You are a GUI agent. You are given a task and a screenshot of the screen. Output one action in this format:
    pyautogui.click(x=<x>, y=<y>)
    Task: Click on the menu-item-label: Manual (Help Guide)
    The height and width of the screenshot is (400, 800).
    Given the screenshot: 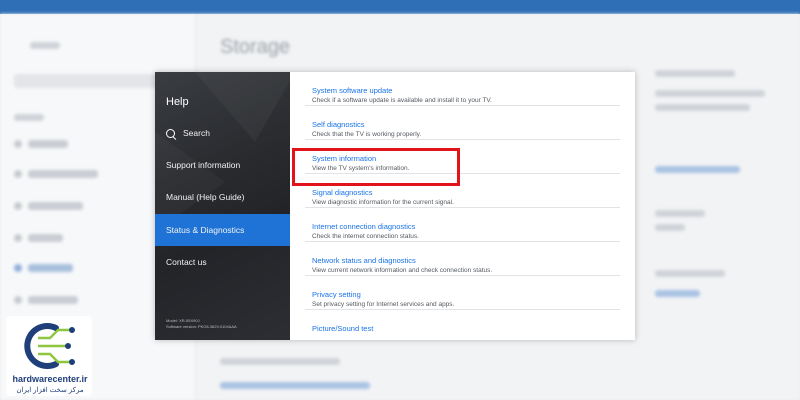 What is the action you would take?
    pyautogui.click(x=205, y=197)
    